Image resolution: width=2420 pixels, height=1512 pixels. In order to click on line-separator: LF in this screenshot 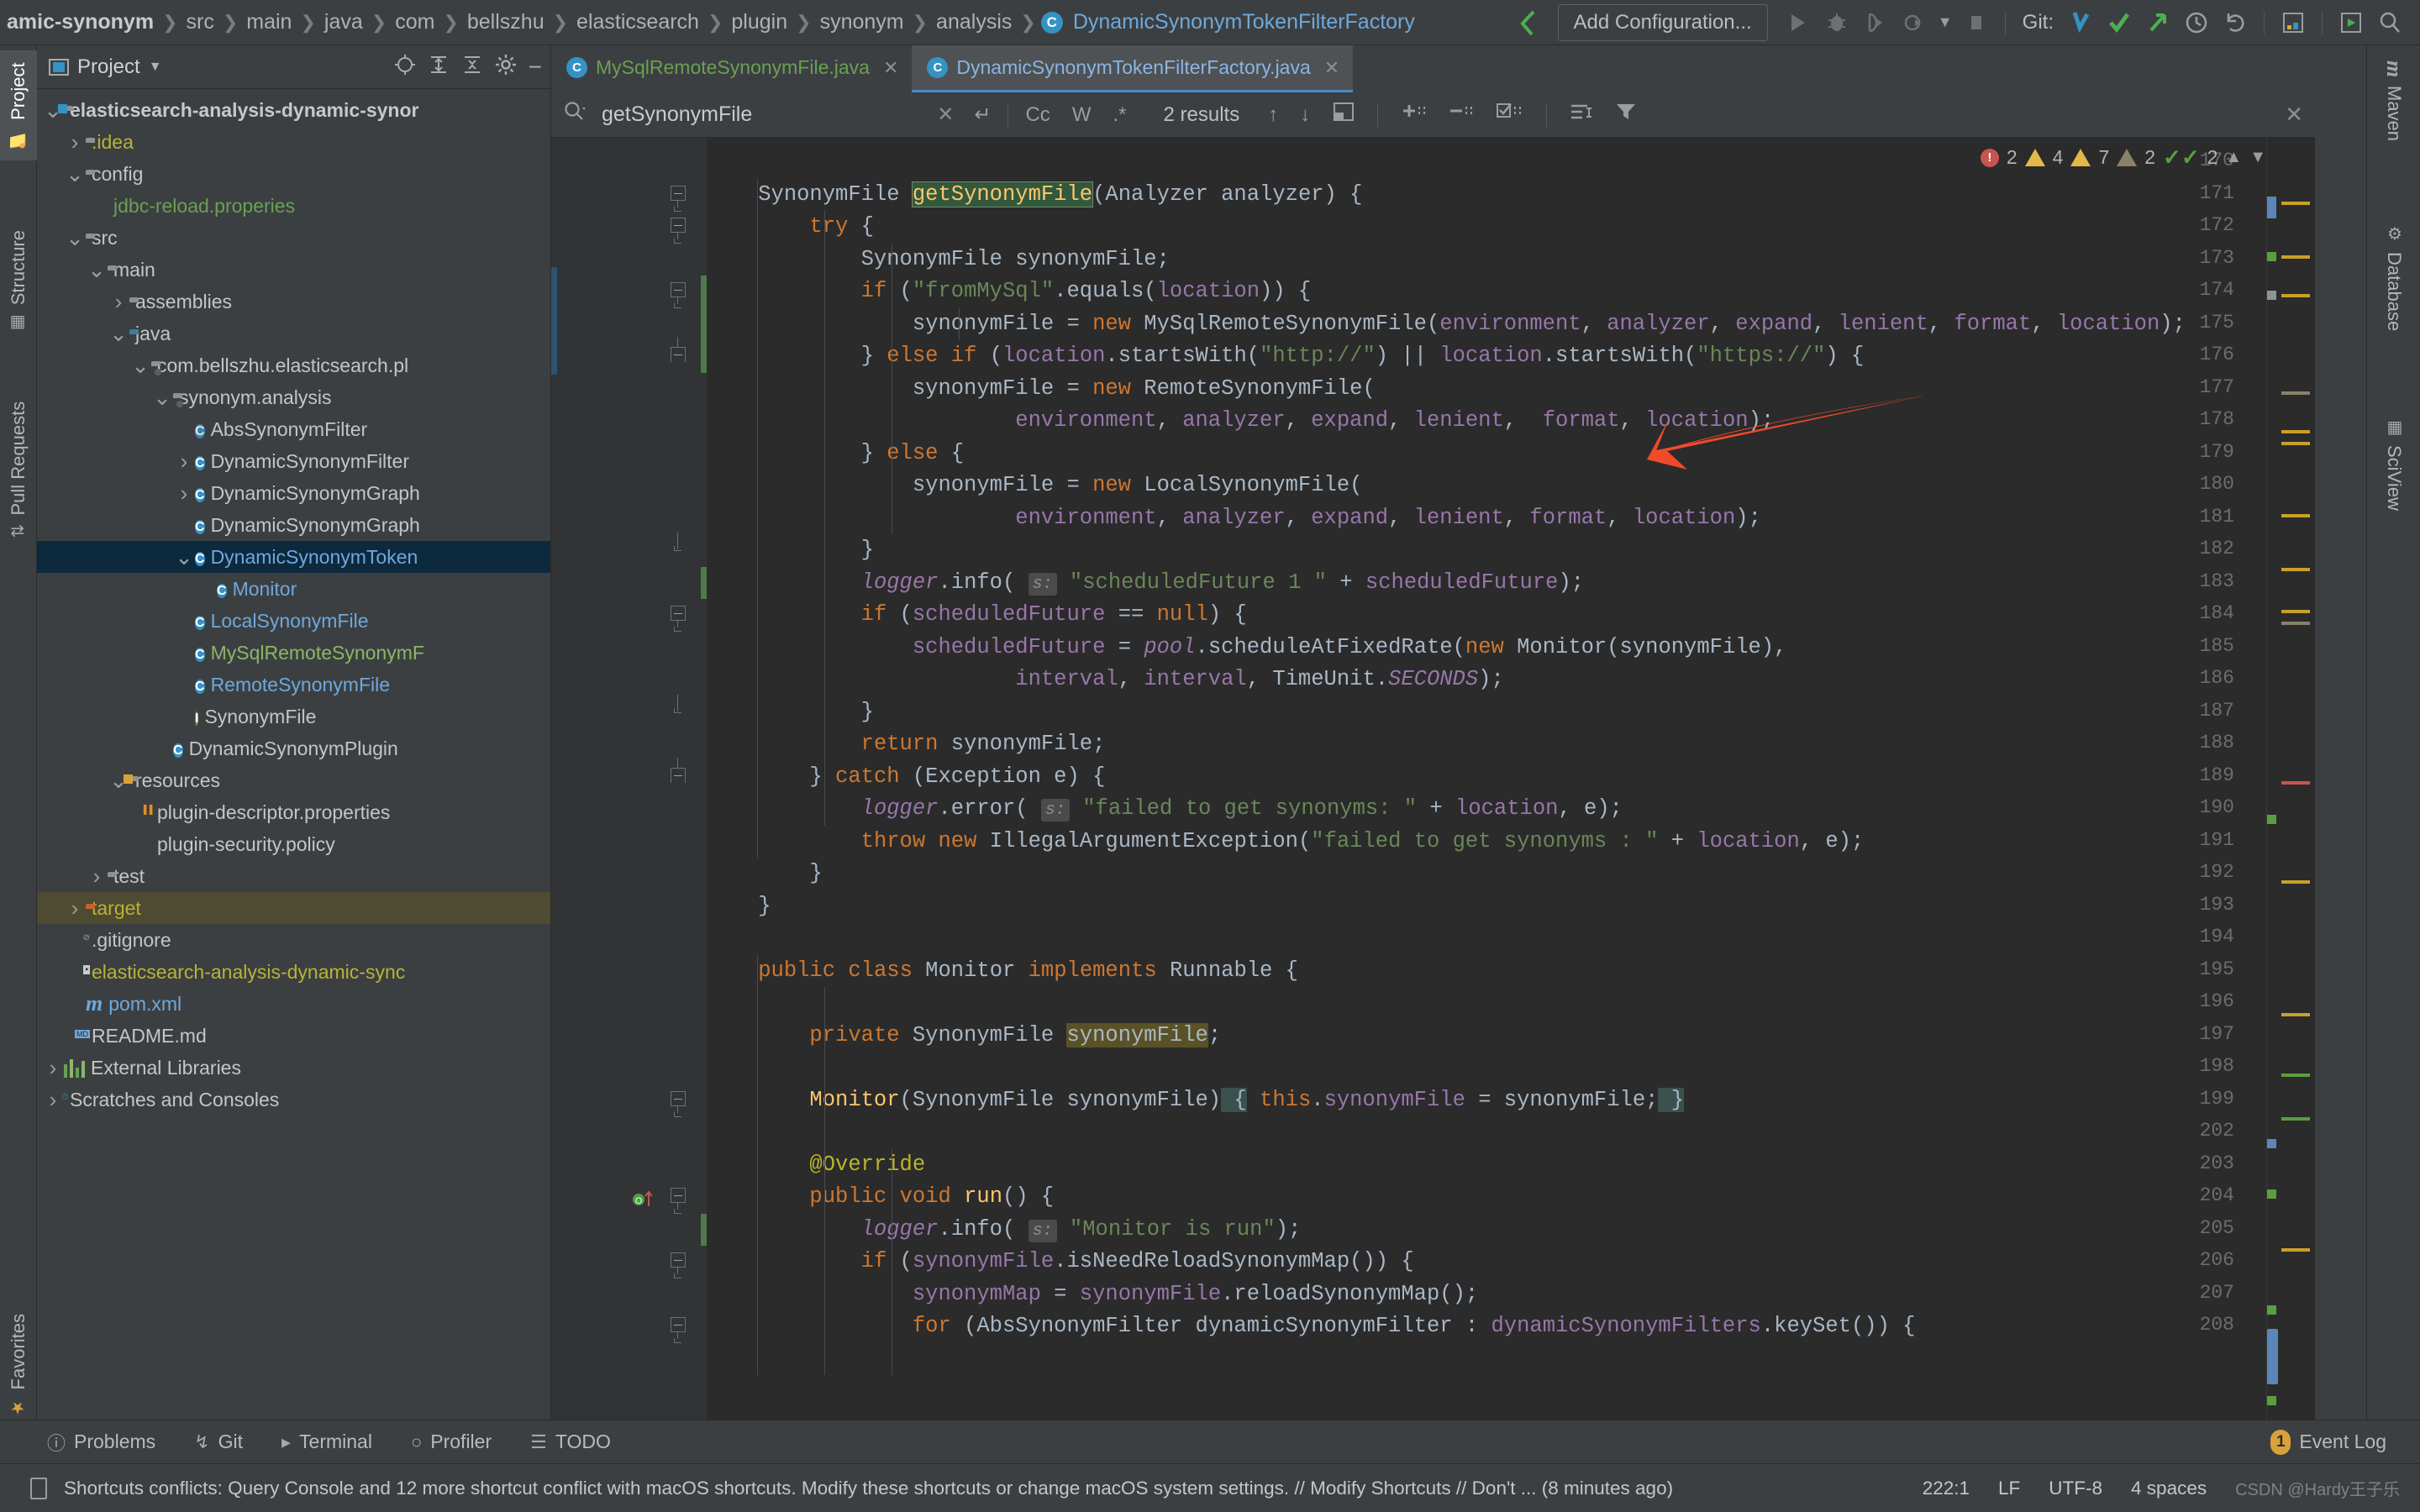, I will do `click(2009, 1488)`.